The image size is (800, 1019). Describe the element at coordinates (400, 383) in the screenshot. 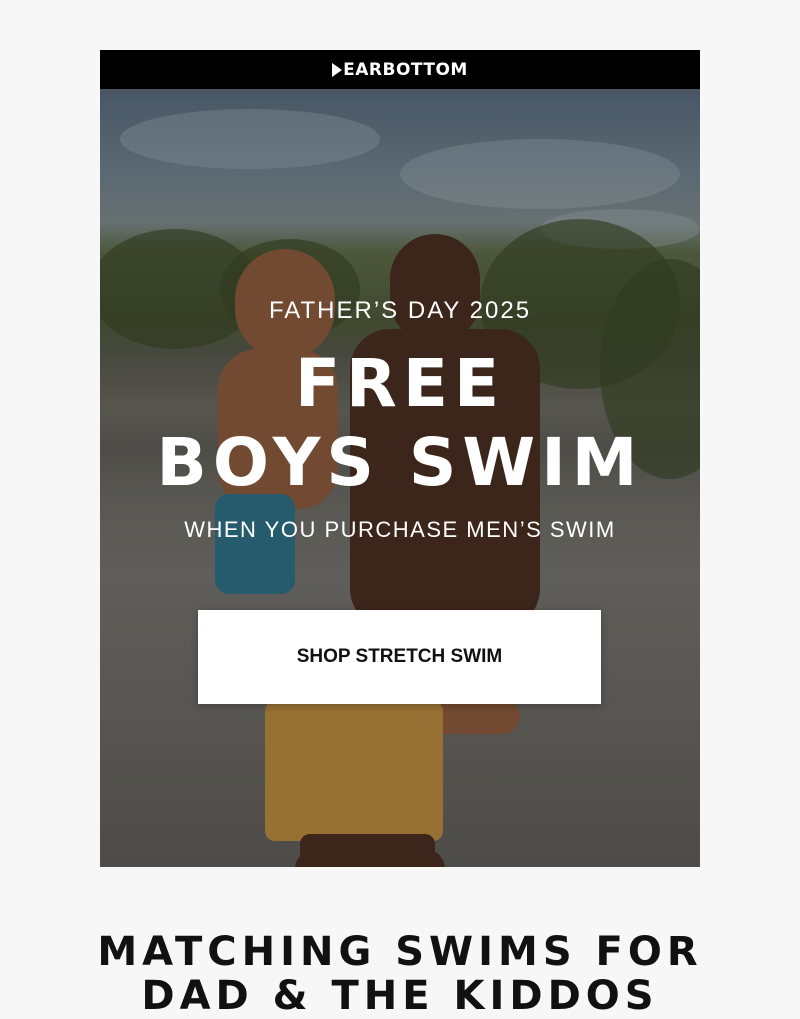

I see `hero-headline-line1: FREE` at that location.